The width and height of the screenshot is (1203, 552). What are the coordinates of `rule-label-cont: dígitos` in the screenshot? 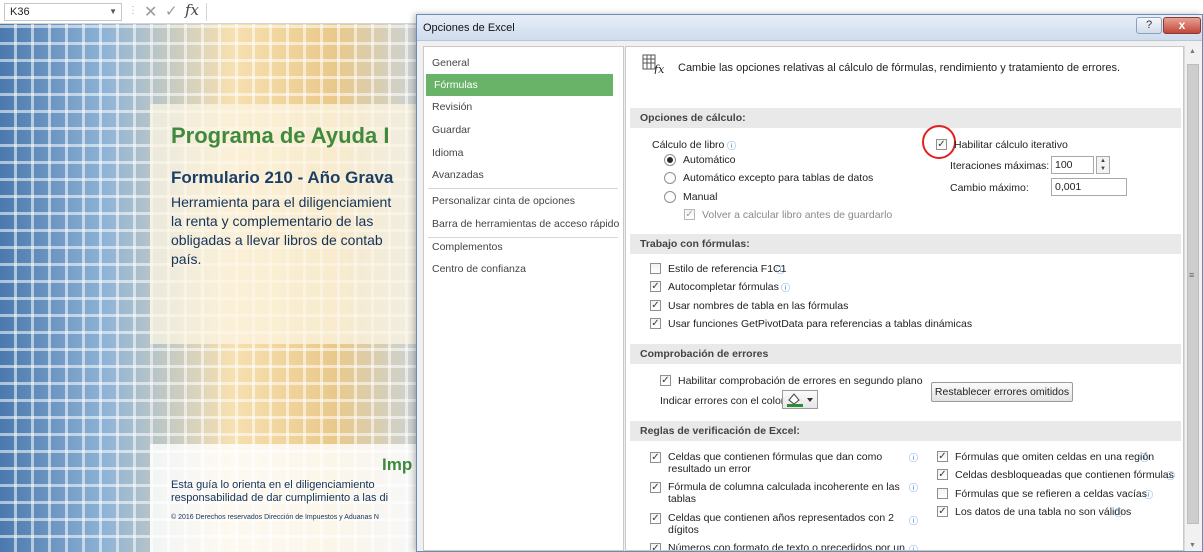 It's located at (683, 530).